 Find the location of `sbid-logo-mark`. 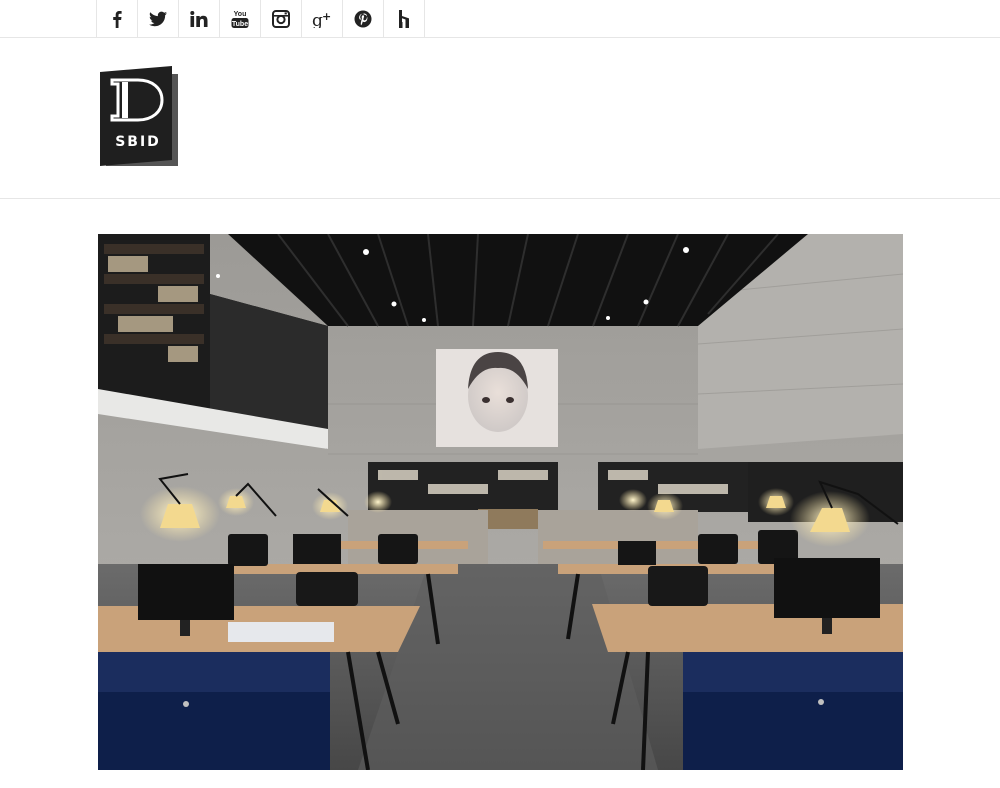

sbid-logo-mark is located at coordinates (139, 116).